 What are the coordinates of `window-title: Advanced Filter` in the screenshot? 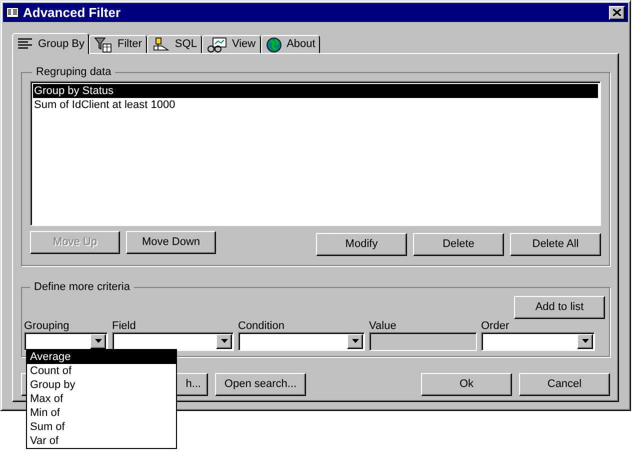 It's located at (72, 13).